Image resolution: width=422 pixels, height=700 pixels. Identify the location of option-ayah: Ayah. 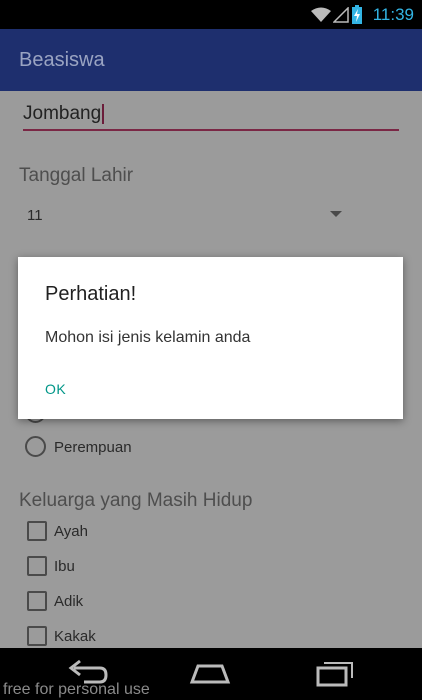
(71, 531).